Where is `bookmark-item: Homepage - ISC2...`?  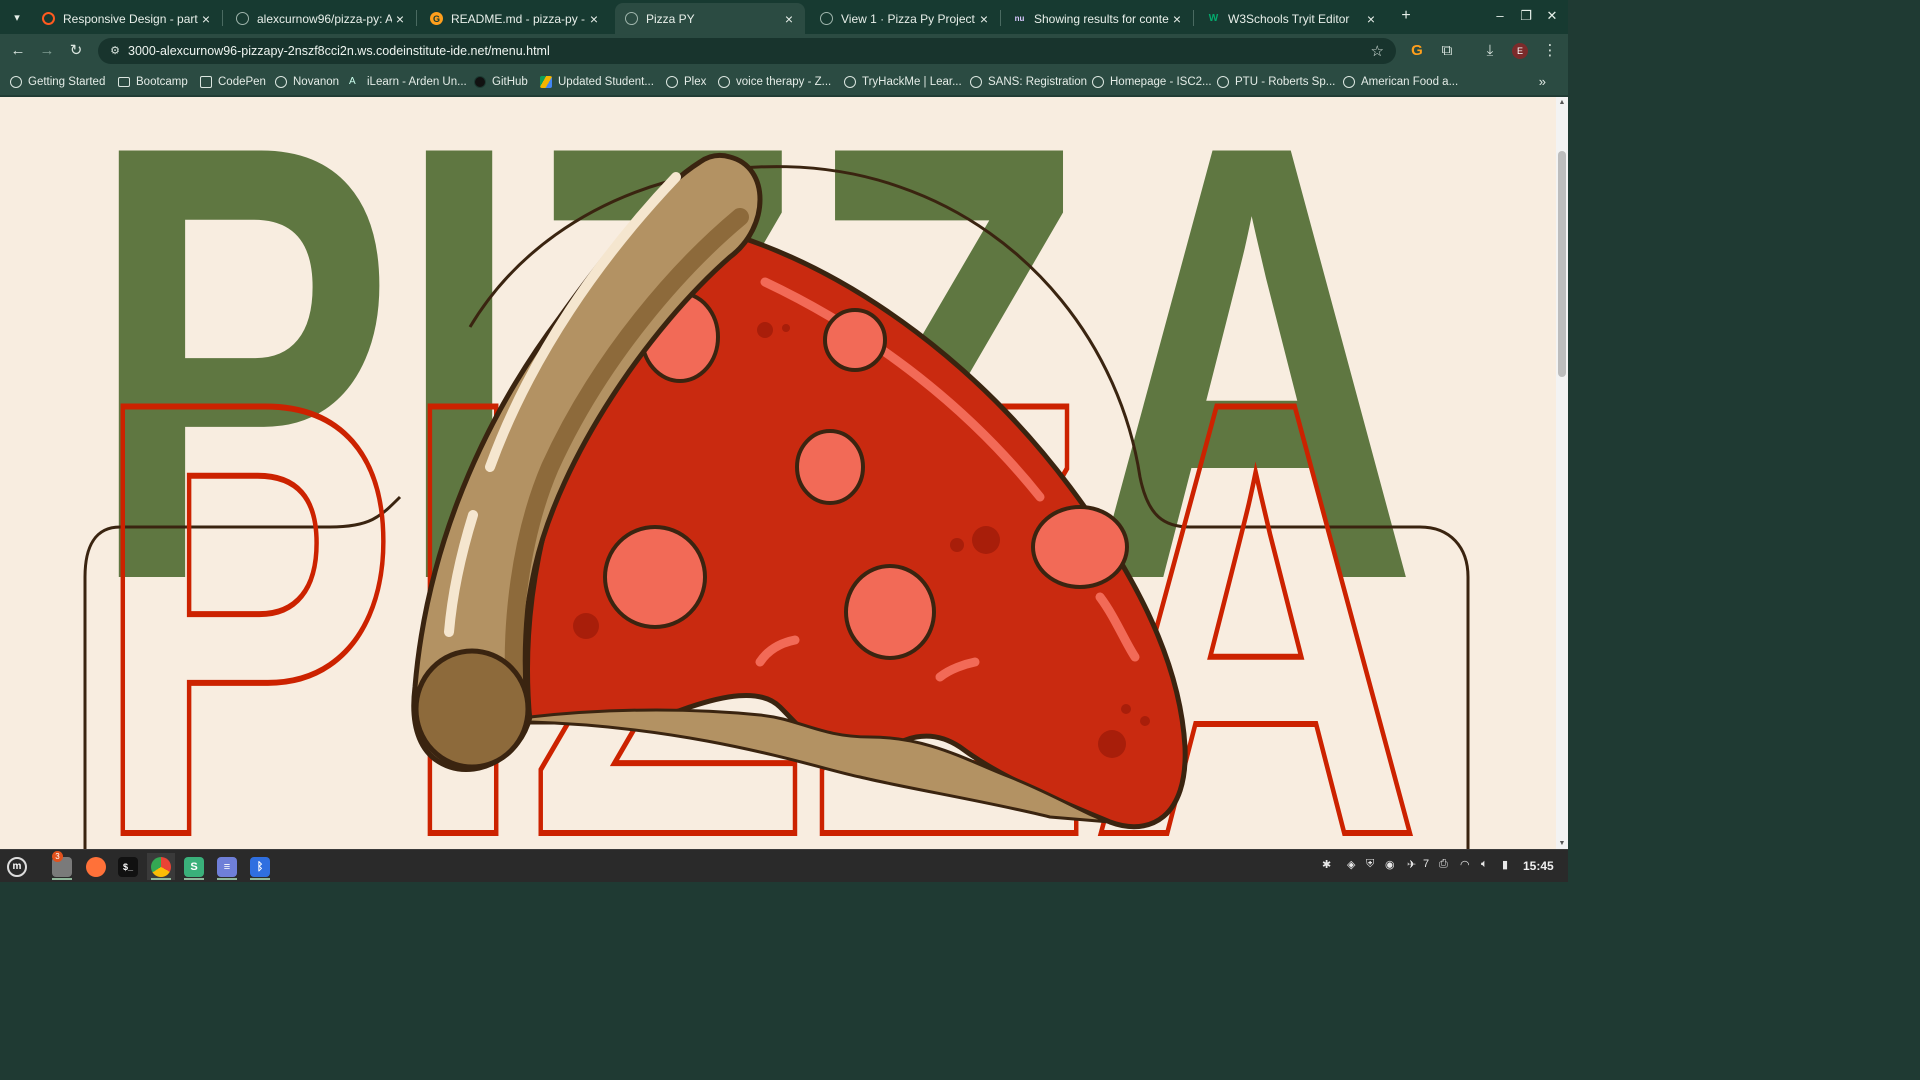 bookmark-item: Homepage - ISC2... is located at coordinates (1152, 82).